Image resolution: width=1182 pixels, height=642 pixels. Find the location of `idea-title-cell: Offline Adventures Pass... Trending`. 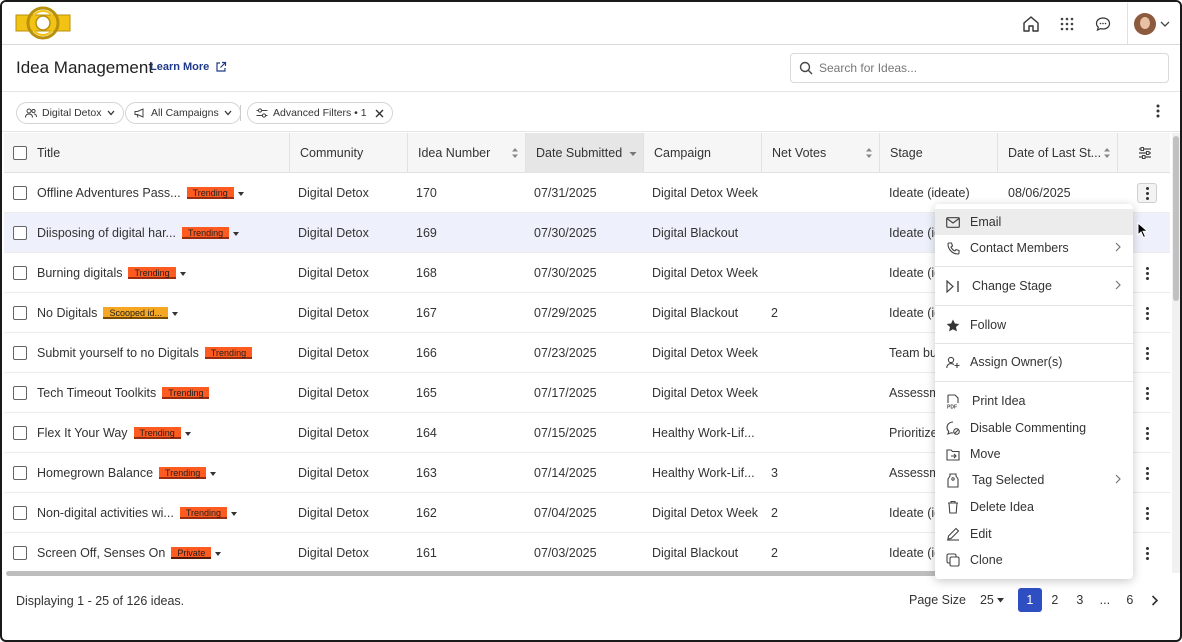

idea-title-cell: Offline Adventures Pass... Trending is located at coordinates (162, 193).